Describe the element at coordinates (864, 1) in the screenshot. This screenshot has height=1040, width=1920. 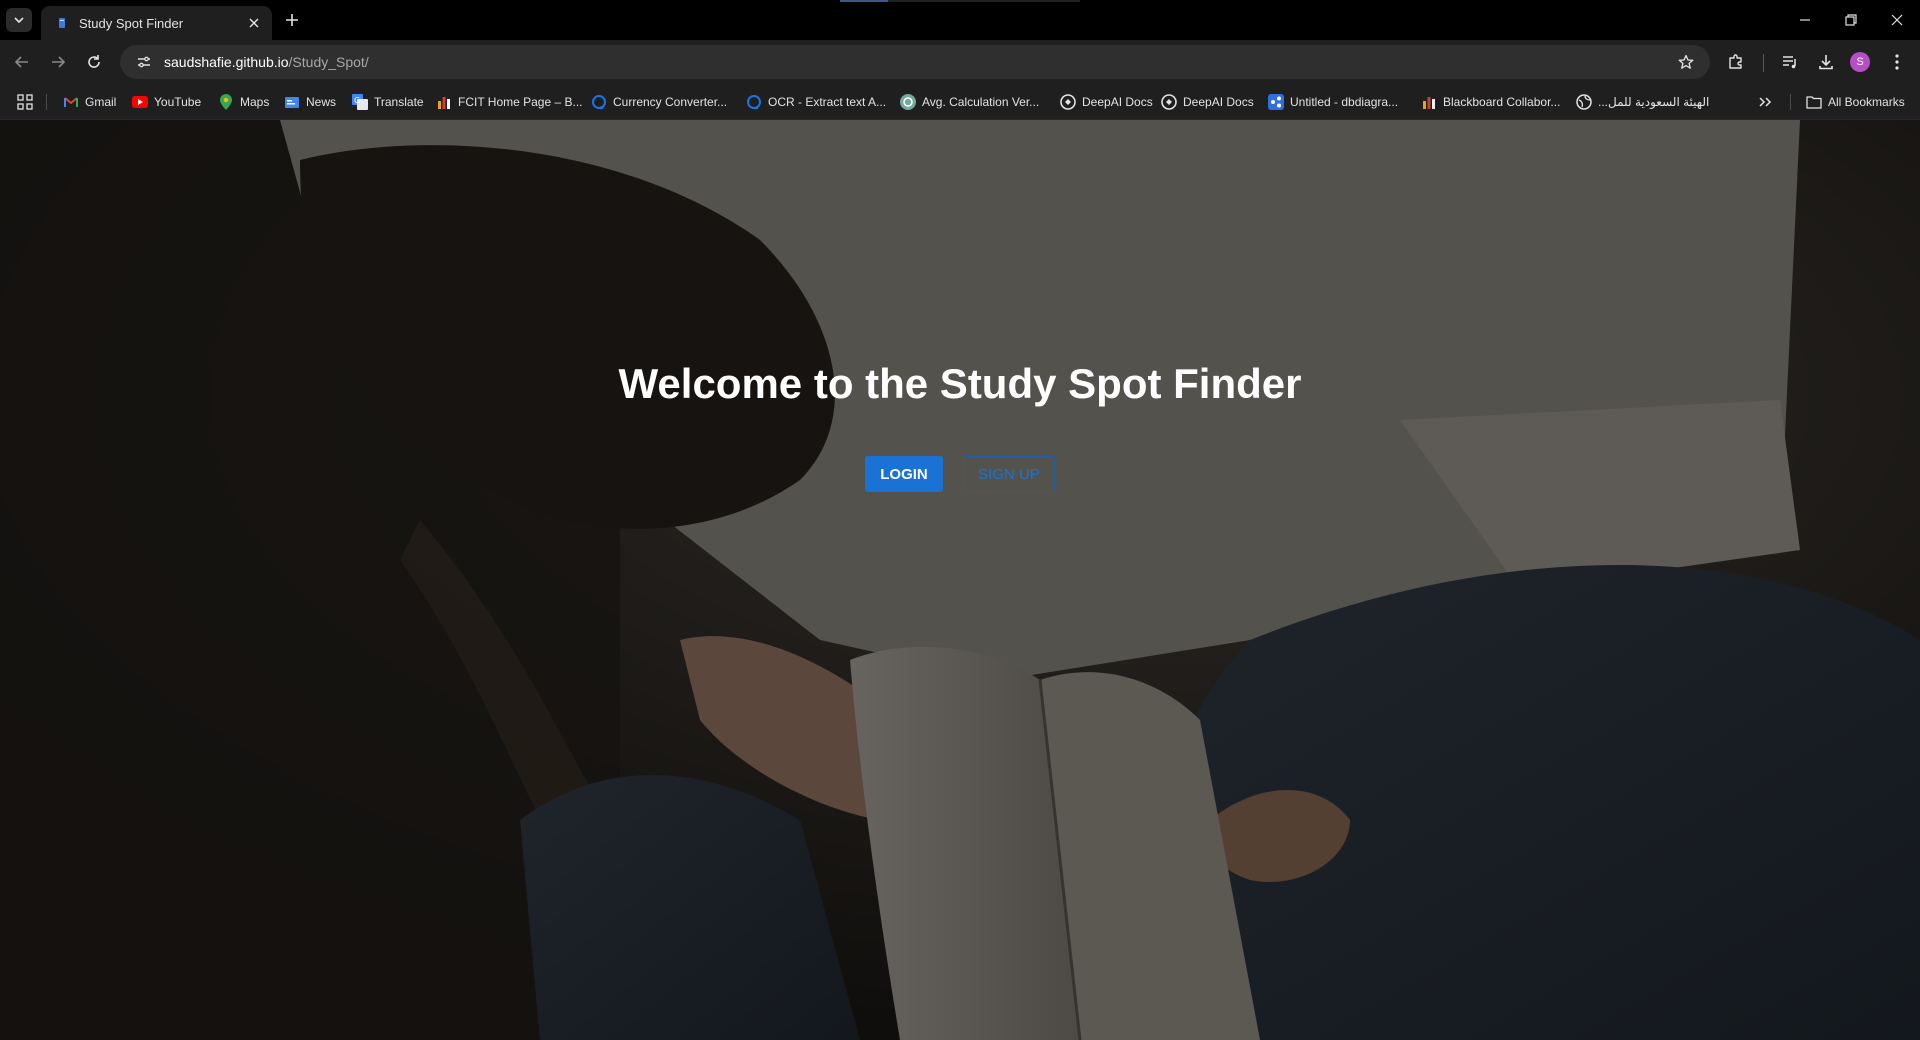
I see `tab-scroll-indicator` at that location.